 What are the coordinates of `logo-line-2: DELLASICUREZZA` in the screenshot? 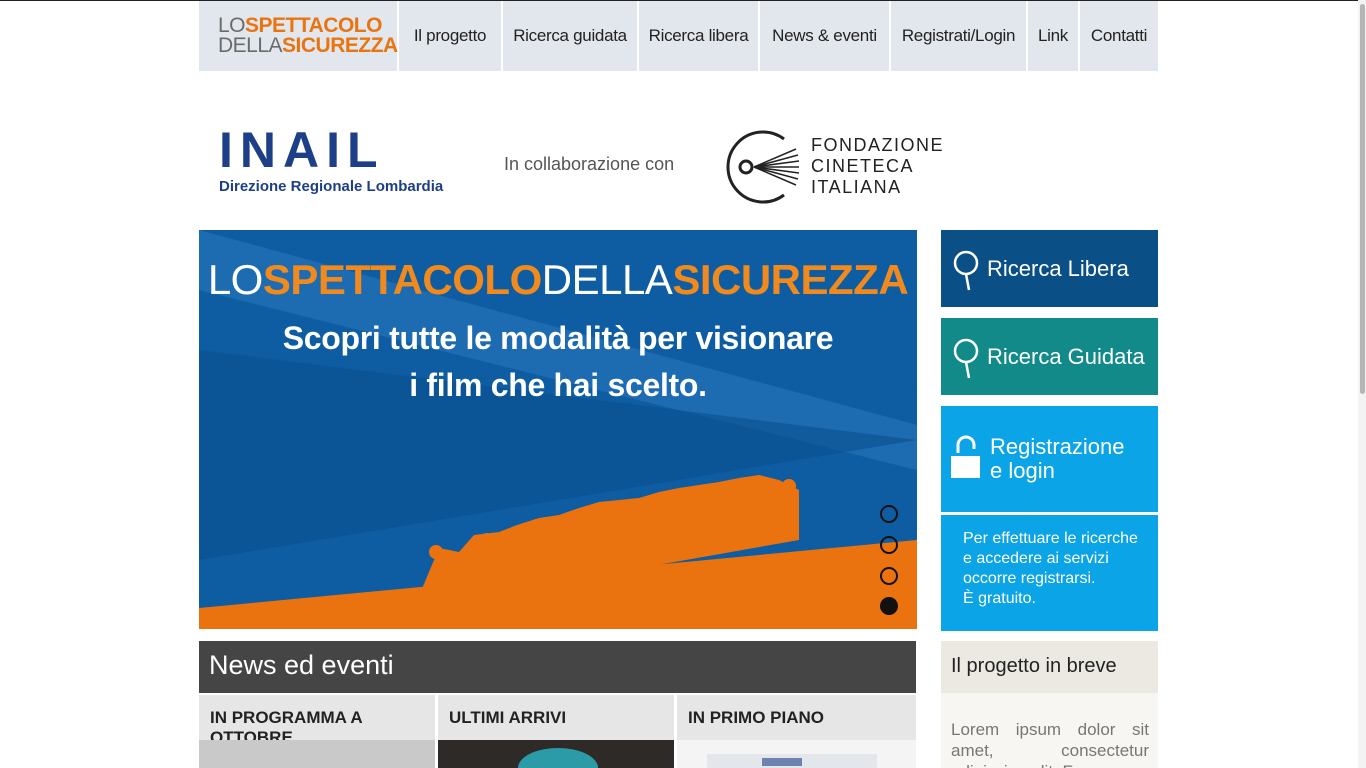 It's located at (308, 45).